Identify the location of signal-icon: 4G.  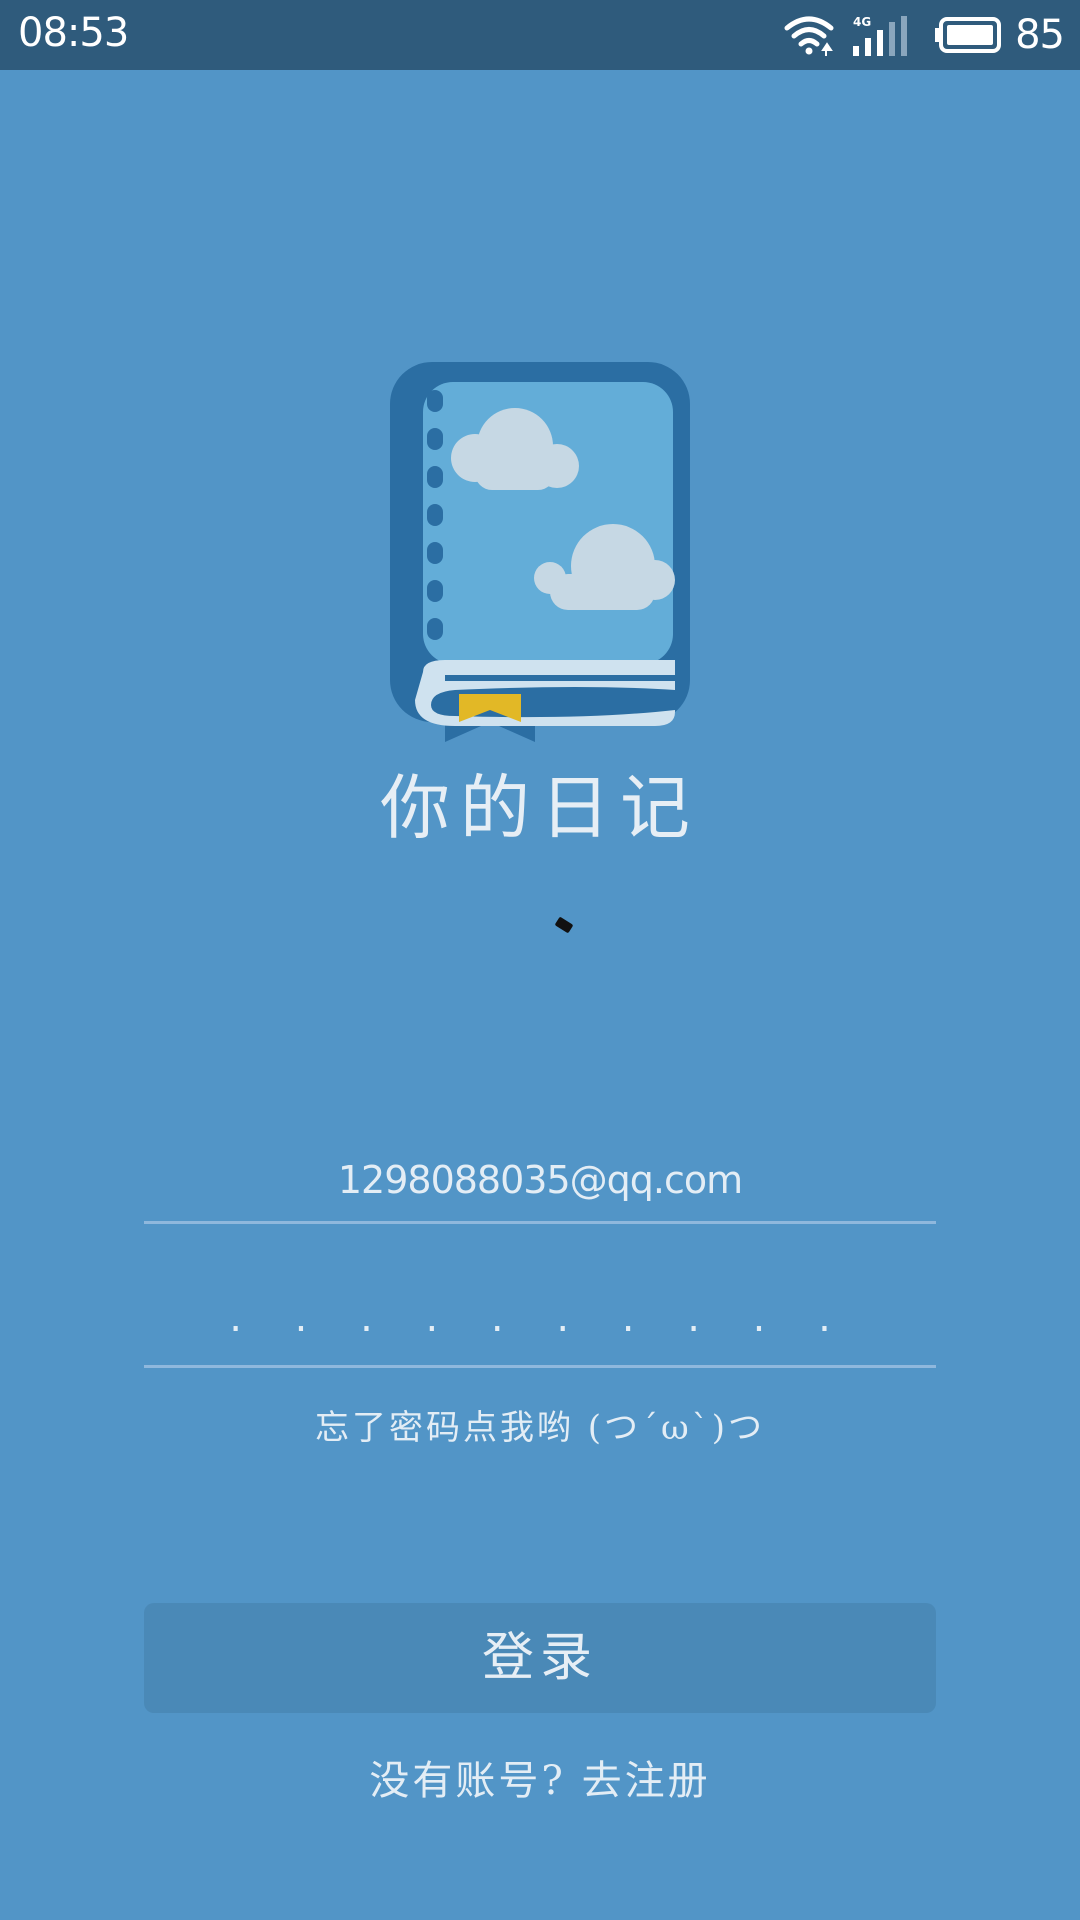
(880, 35).